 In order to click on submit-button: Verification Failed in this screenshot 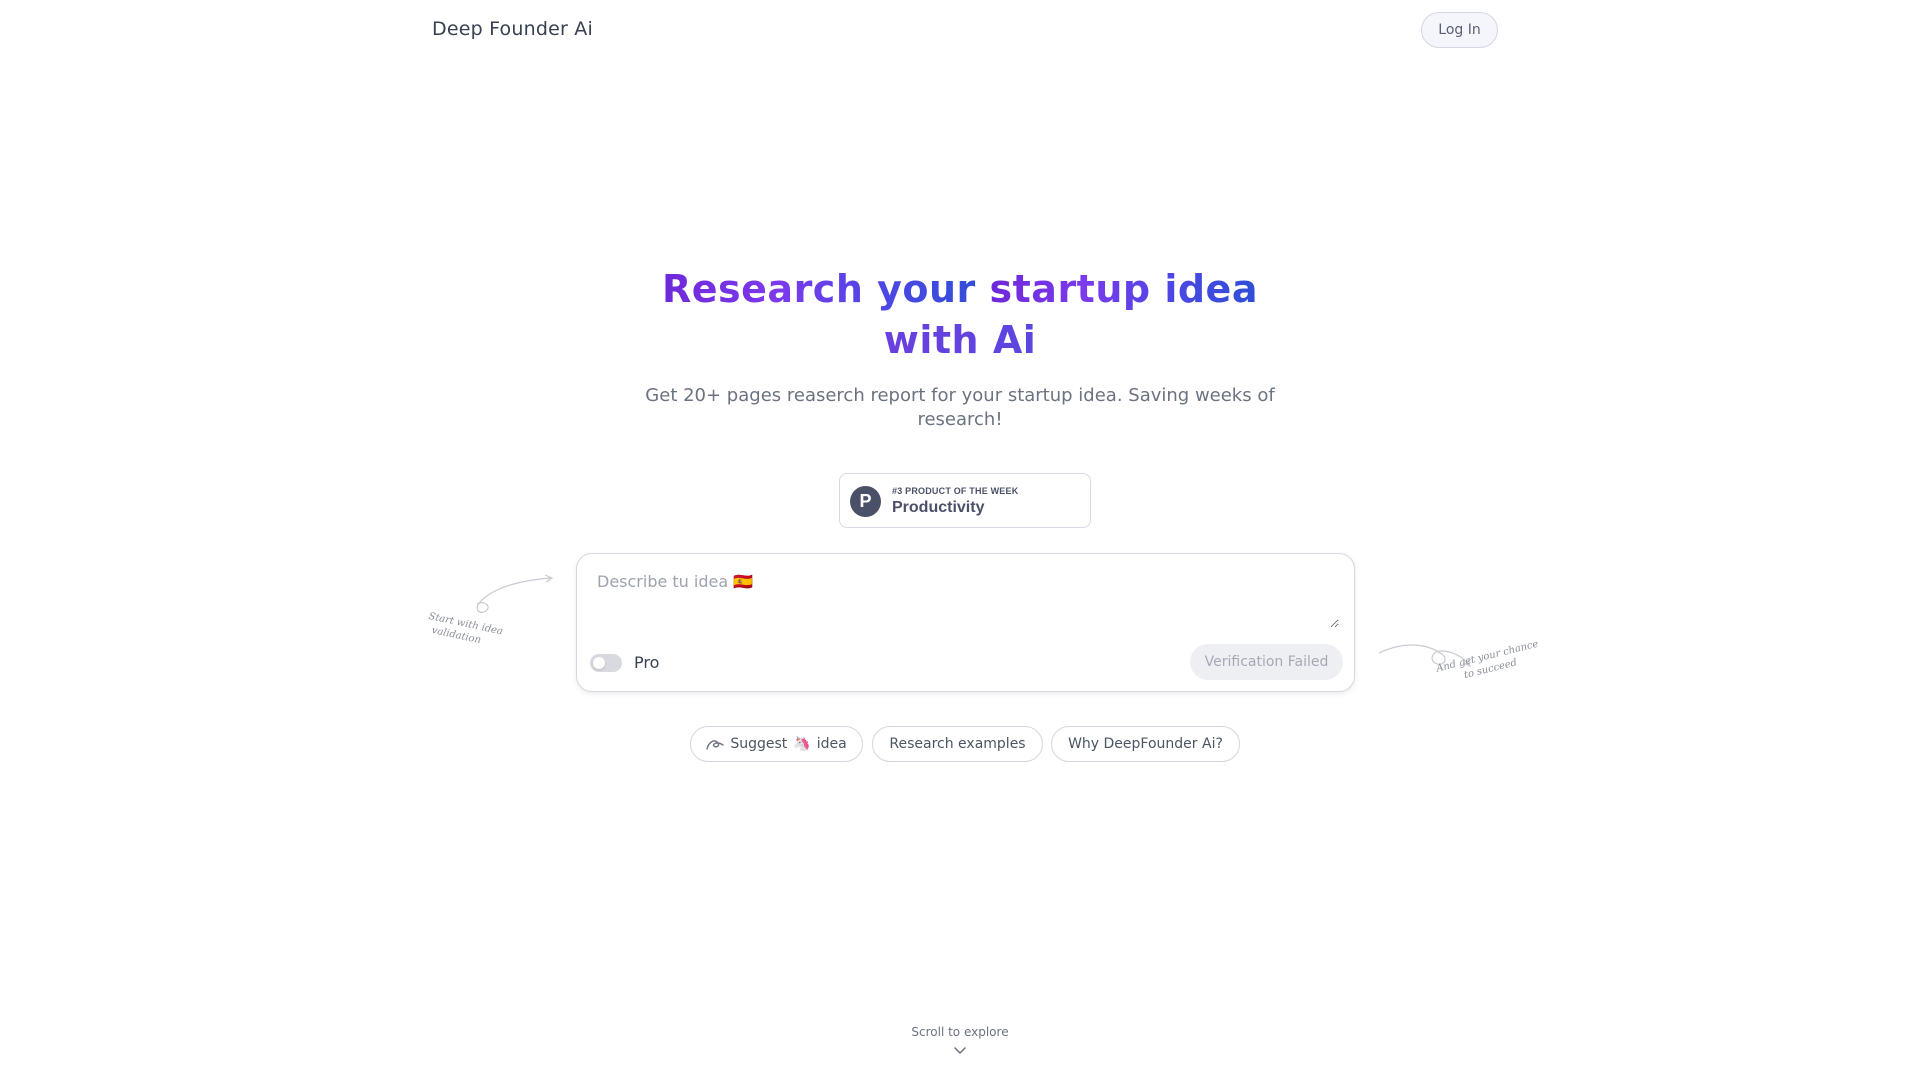, I will do `click(1266, 662)`.